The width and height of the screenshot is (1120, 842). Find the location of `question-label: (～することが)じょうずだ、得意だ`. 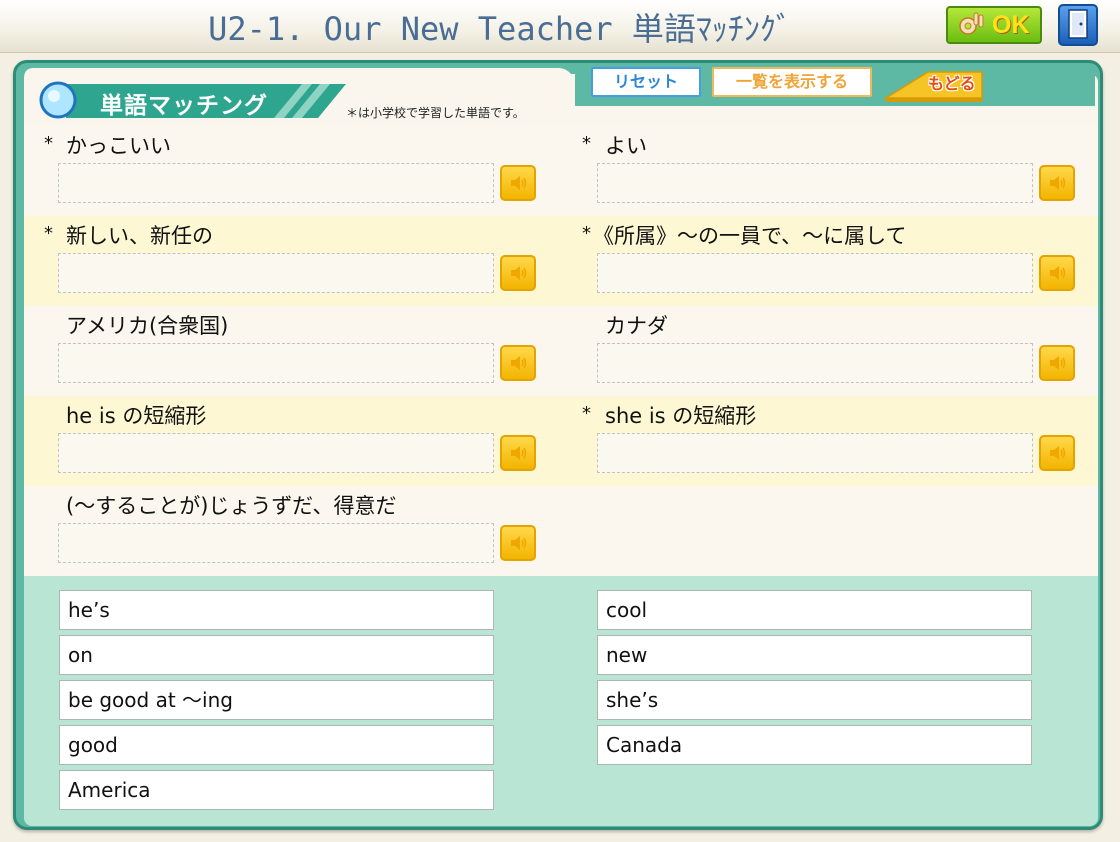

question-label: (～することが)じょうずだ、得意だ is located at coordinates (231, 506).